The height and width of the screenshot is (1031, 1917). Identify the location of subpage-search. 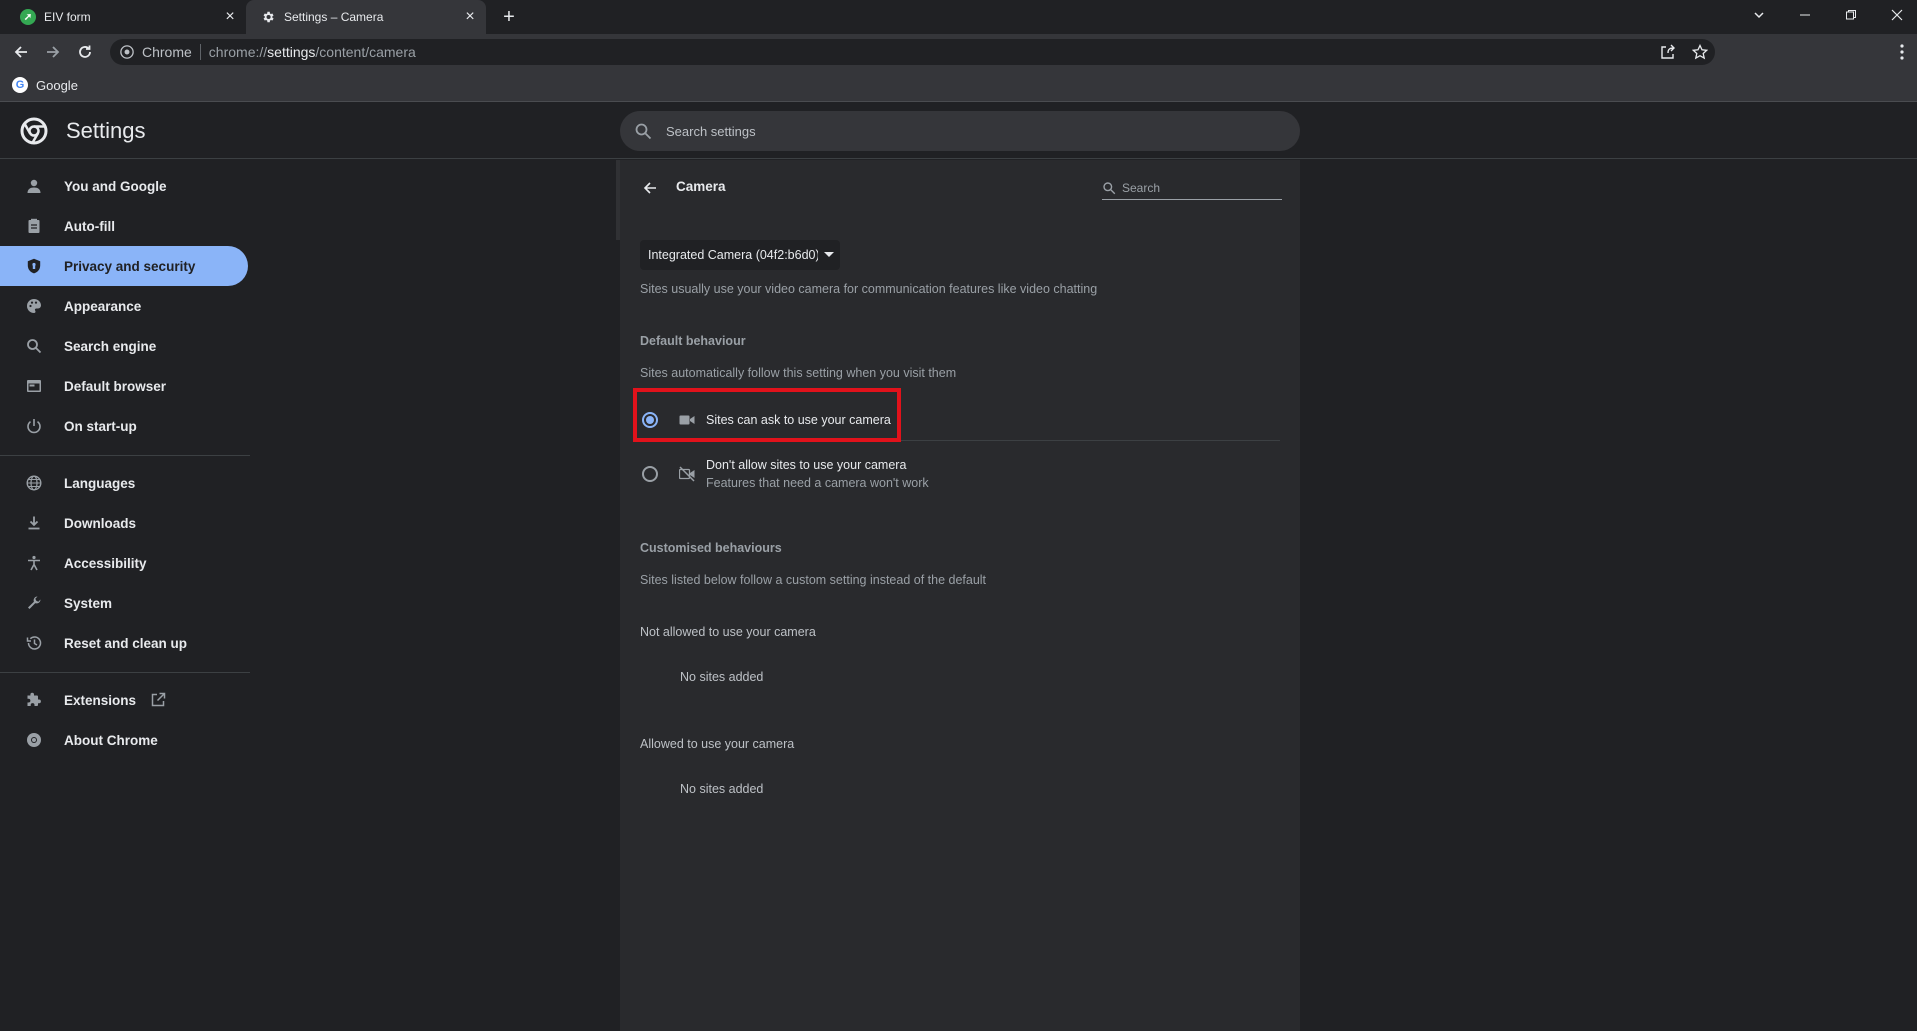
(1192, 188).